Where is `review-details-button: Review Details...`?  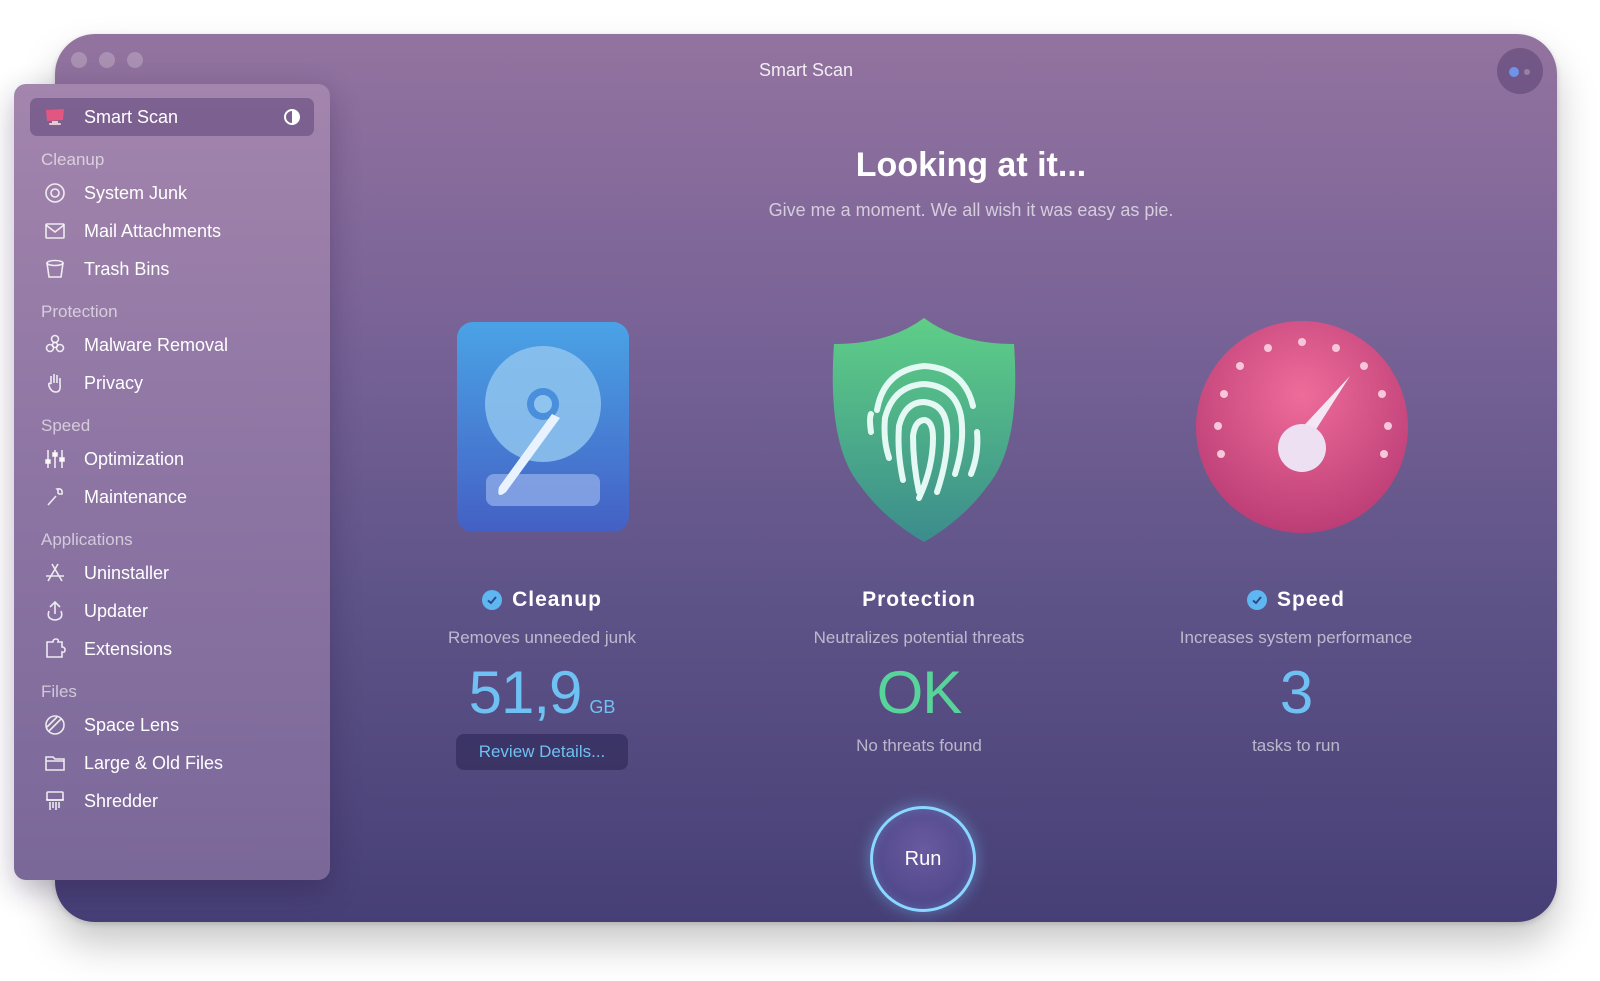 review-details-button: Review Details... is located at coordinates (542, 752).